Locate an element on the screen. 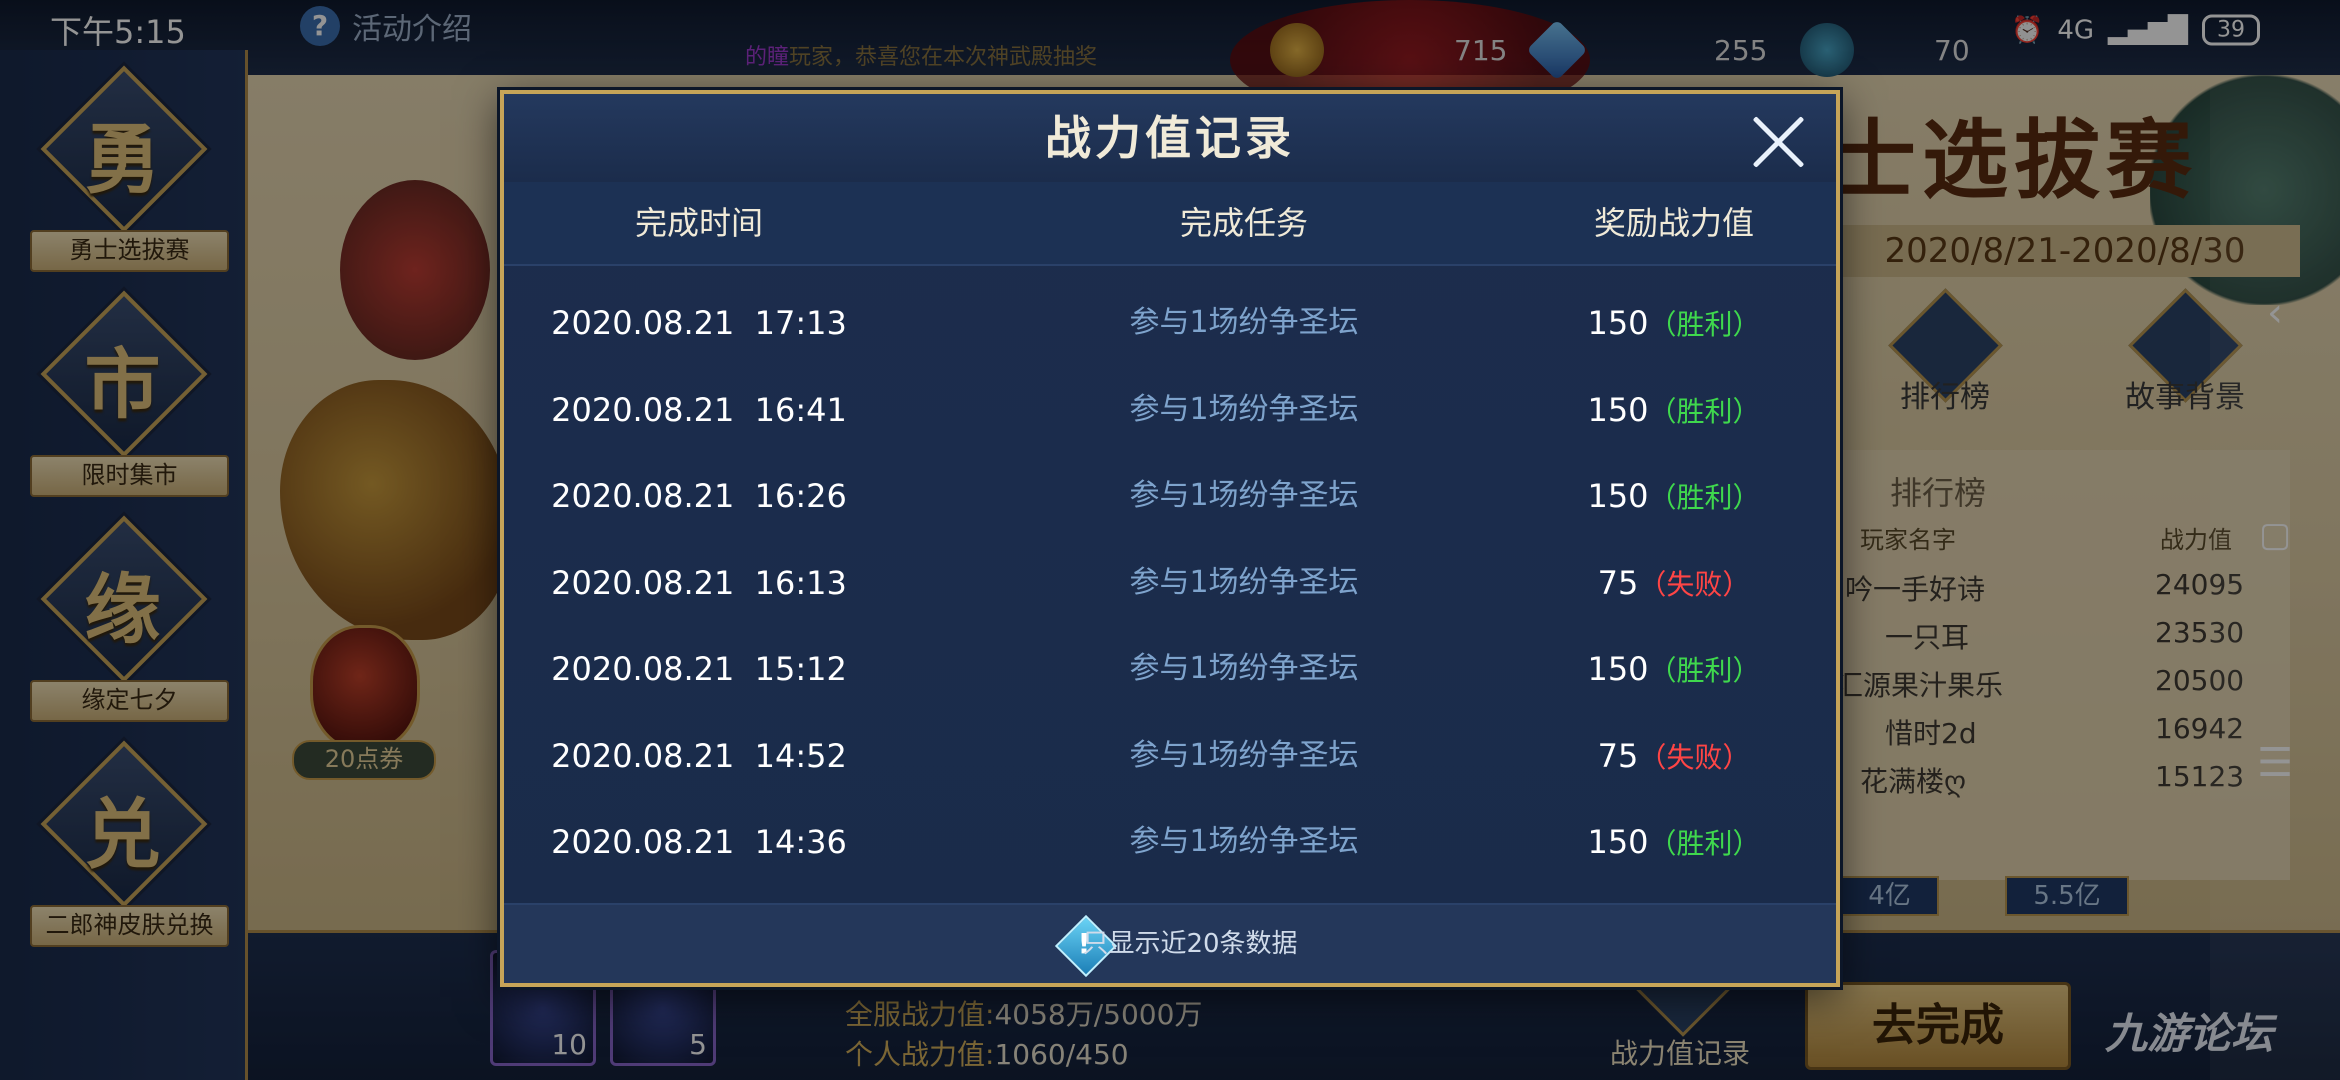 This screenshot has width=2340, height=1080. record-time: 2020.08.21 16:13 is located at coordinates (699, 582).